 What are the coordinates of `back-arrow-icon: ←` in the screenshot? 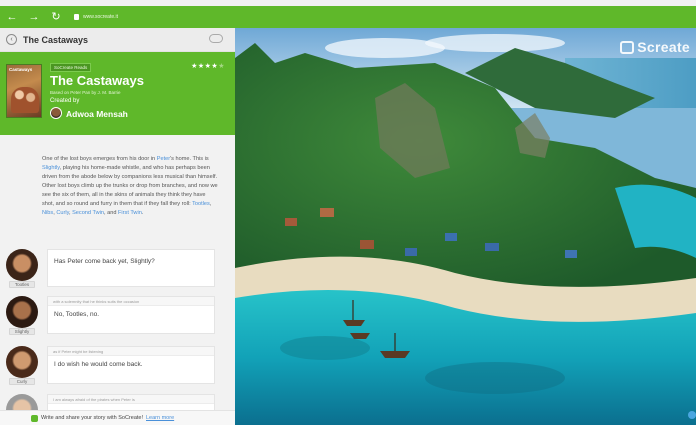 It's located at (12, 17).